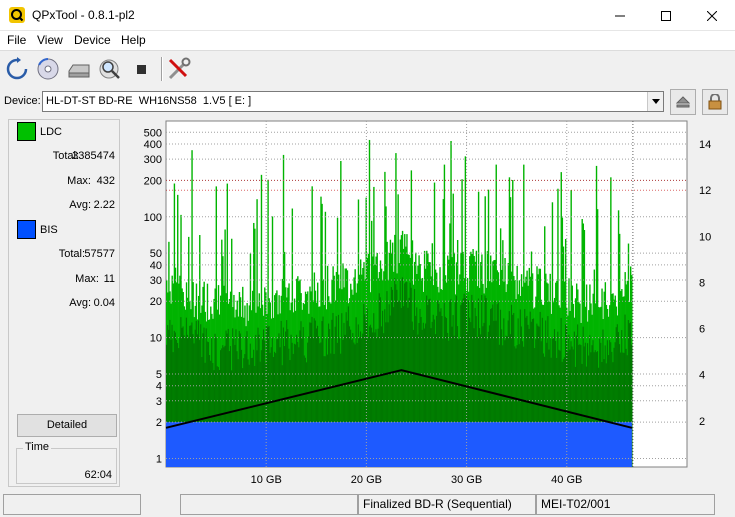 This screenshot has width=735, height=517. Describe the element at coordinates (156, 302) in the screenshot. I see `y-left-tick-label: 20` at that location.